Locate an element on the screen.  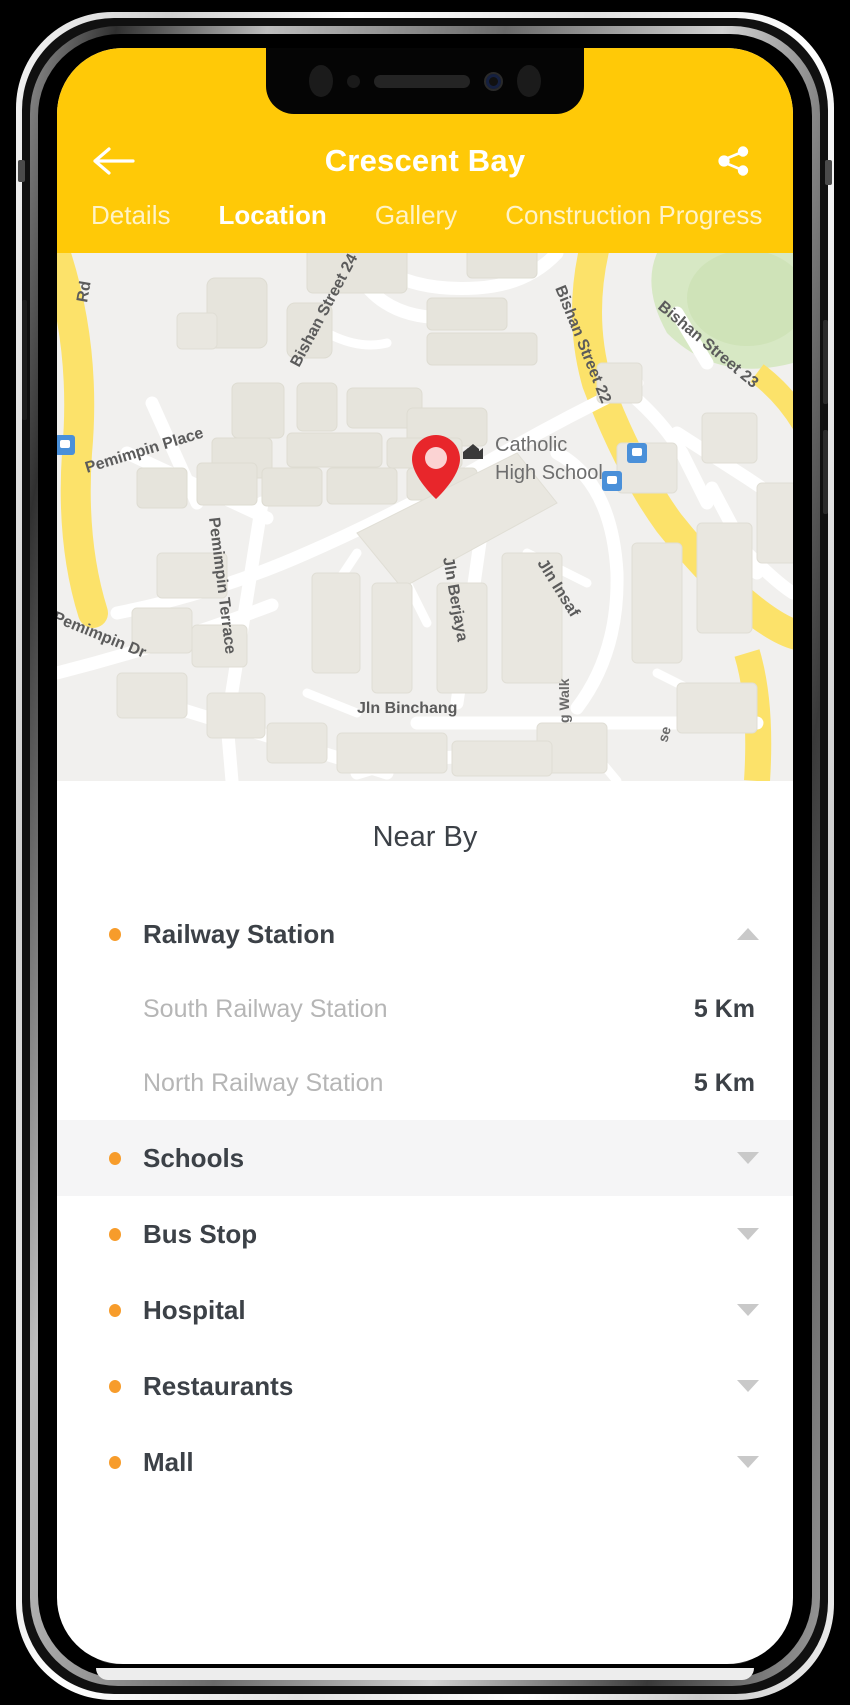
front-camera-icon is located at coordinates (493, 81).